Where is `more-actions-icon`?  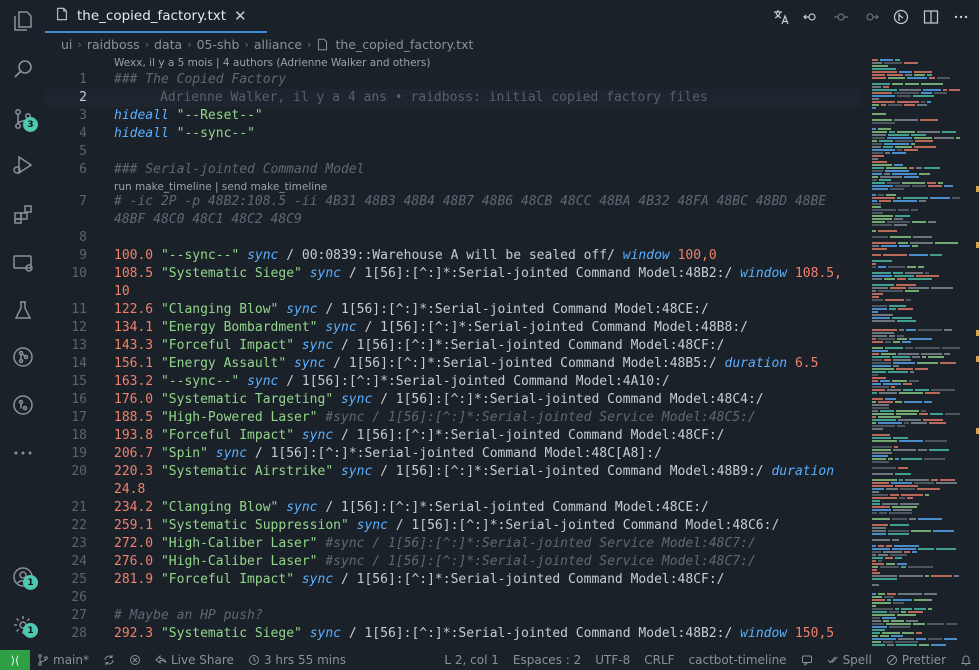 more-actions-icon is located at coordinates (961, 17).